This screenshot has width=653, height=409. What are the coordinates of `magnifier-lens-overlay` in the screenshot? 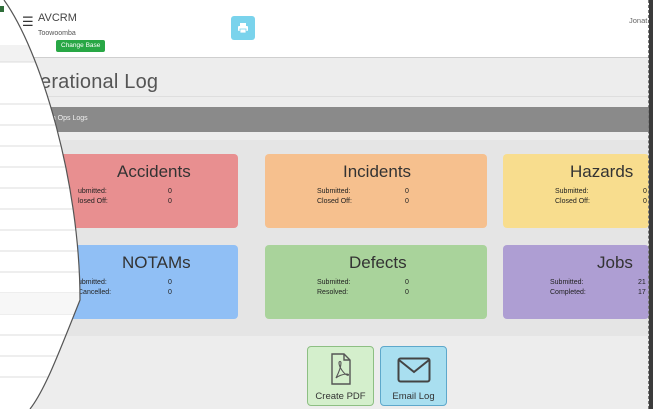 It's located at (40, 204).